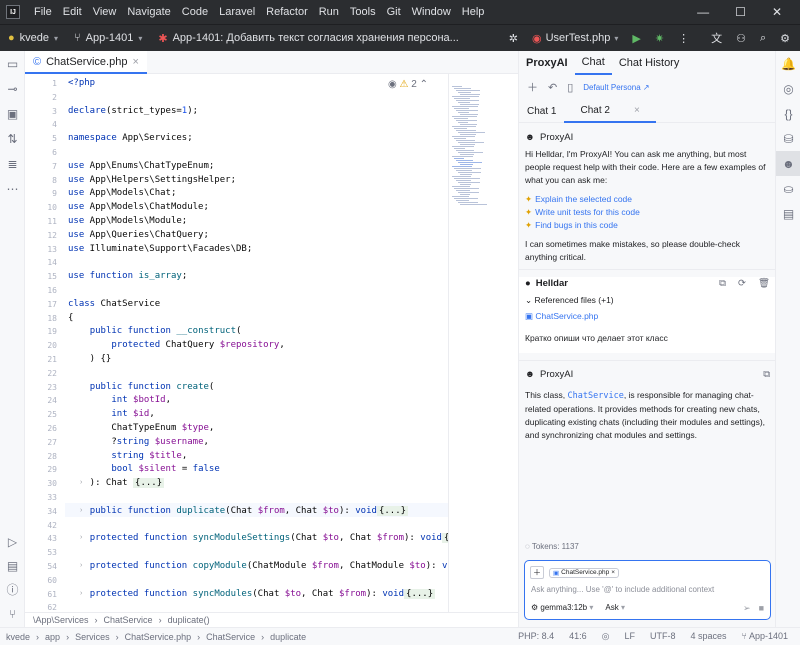 This screenshot has width=800, height=645. I want to click on run-tool-icon: ▷, so click(12, 541).